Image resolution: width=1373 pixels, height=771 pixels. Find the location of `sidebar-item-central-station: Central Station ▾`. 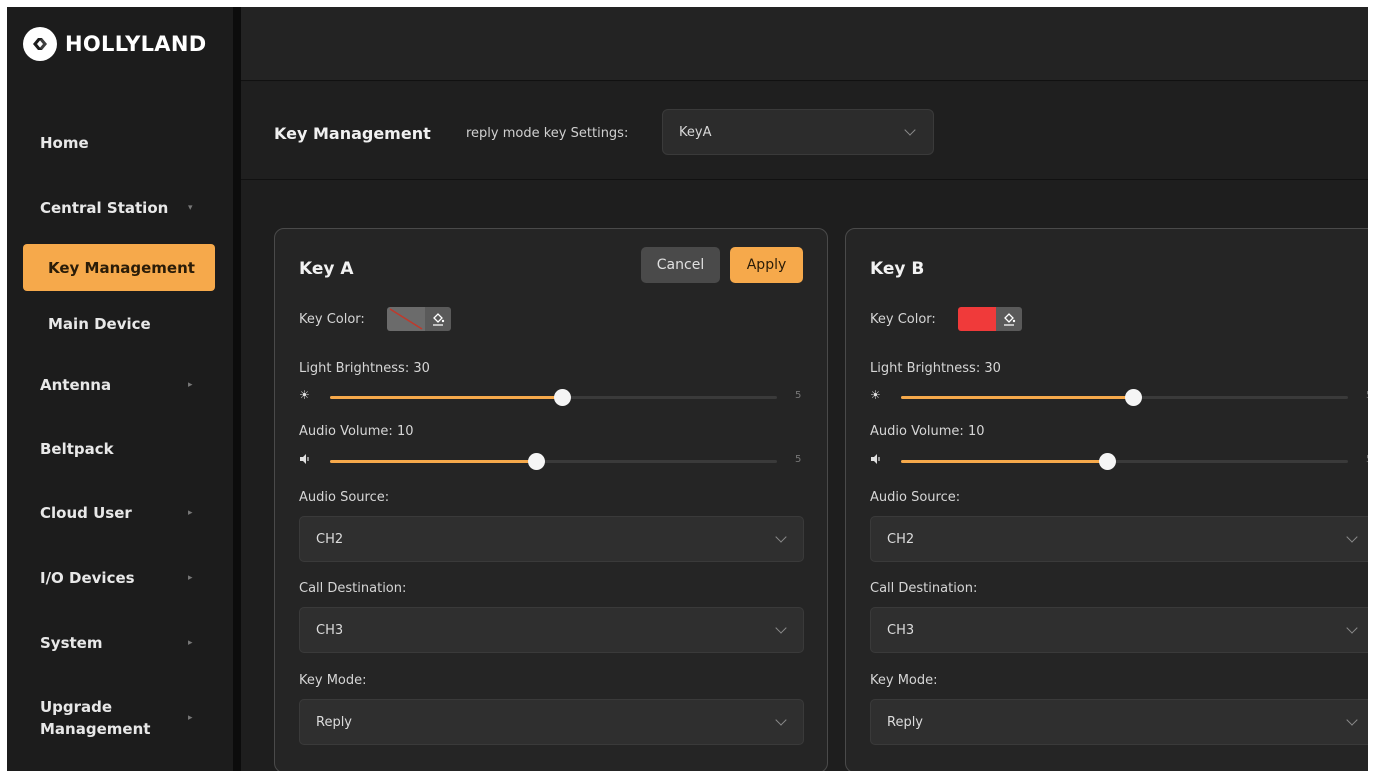

sidebar-item-central-station: Central Station ▾ is located at coordinates (120, 208).